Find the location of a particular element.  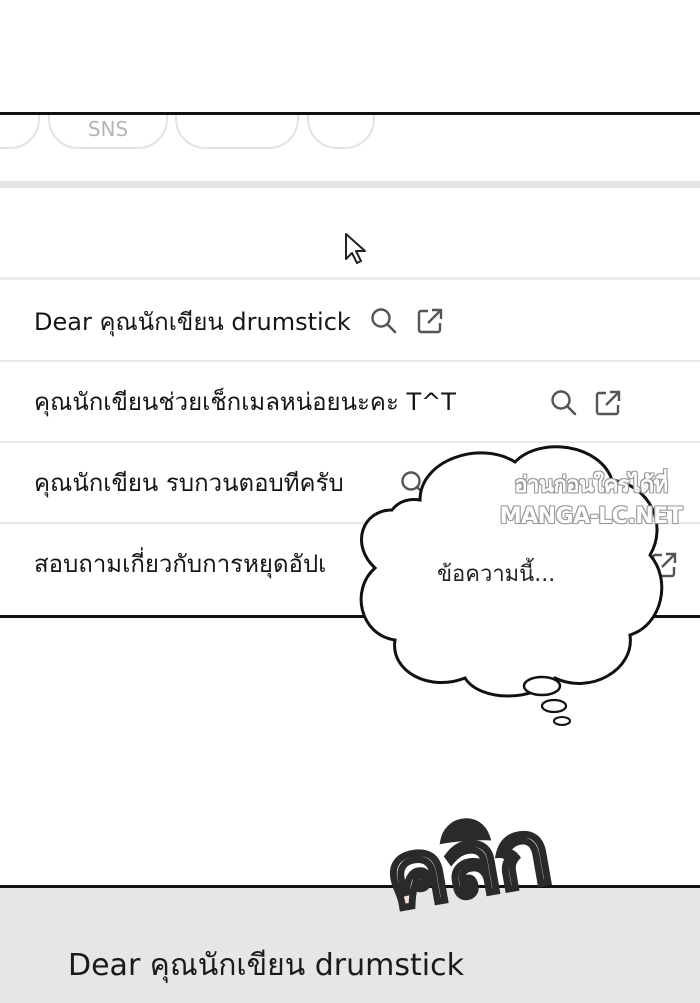

row-divider is located at coordinates (350, 361).